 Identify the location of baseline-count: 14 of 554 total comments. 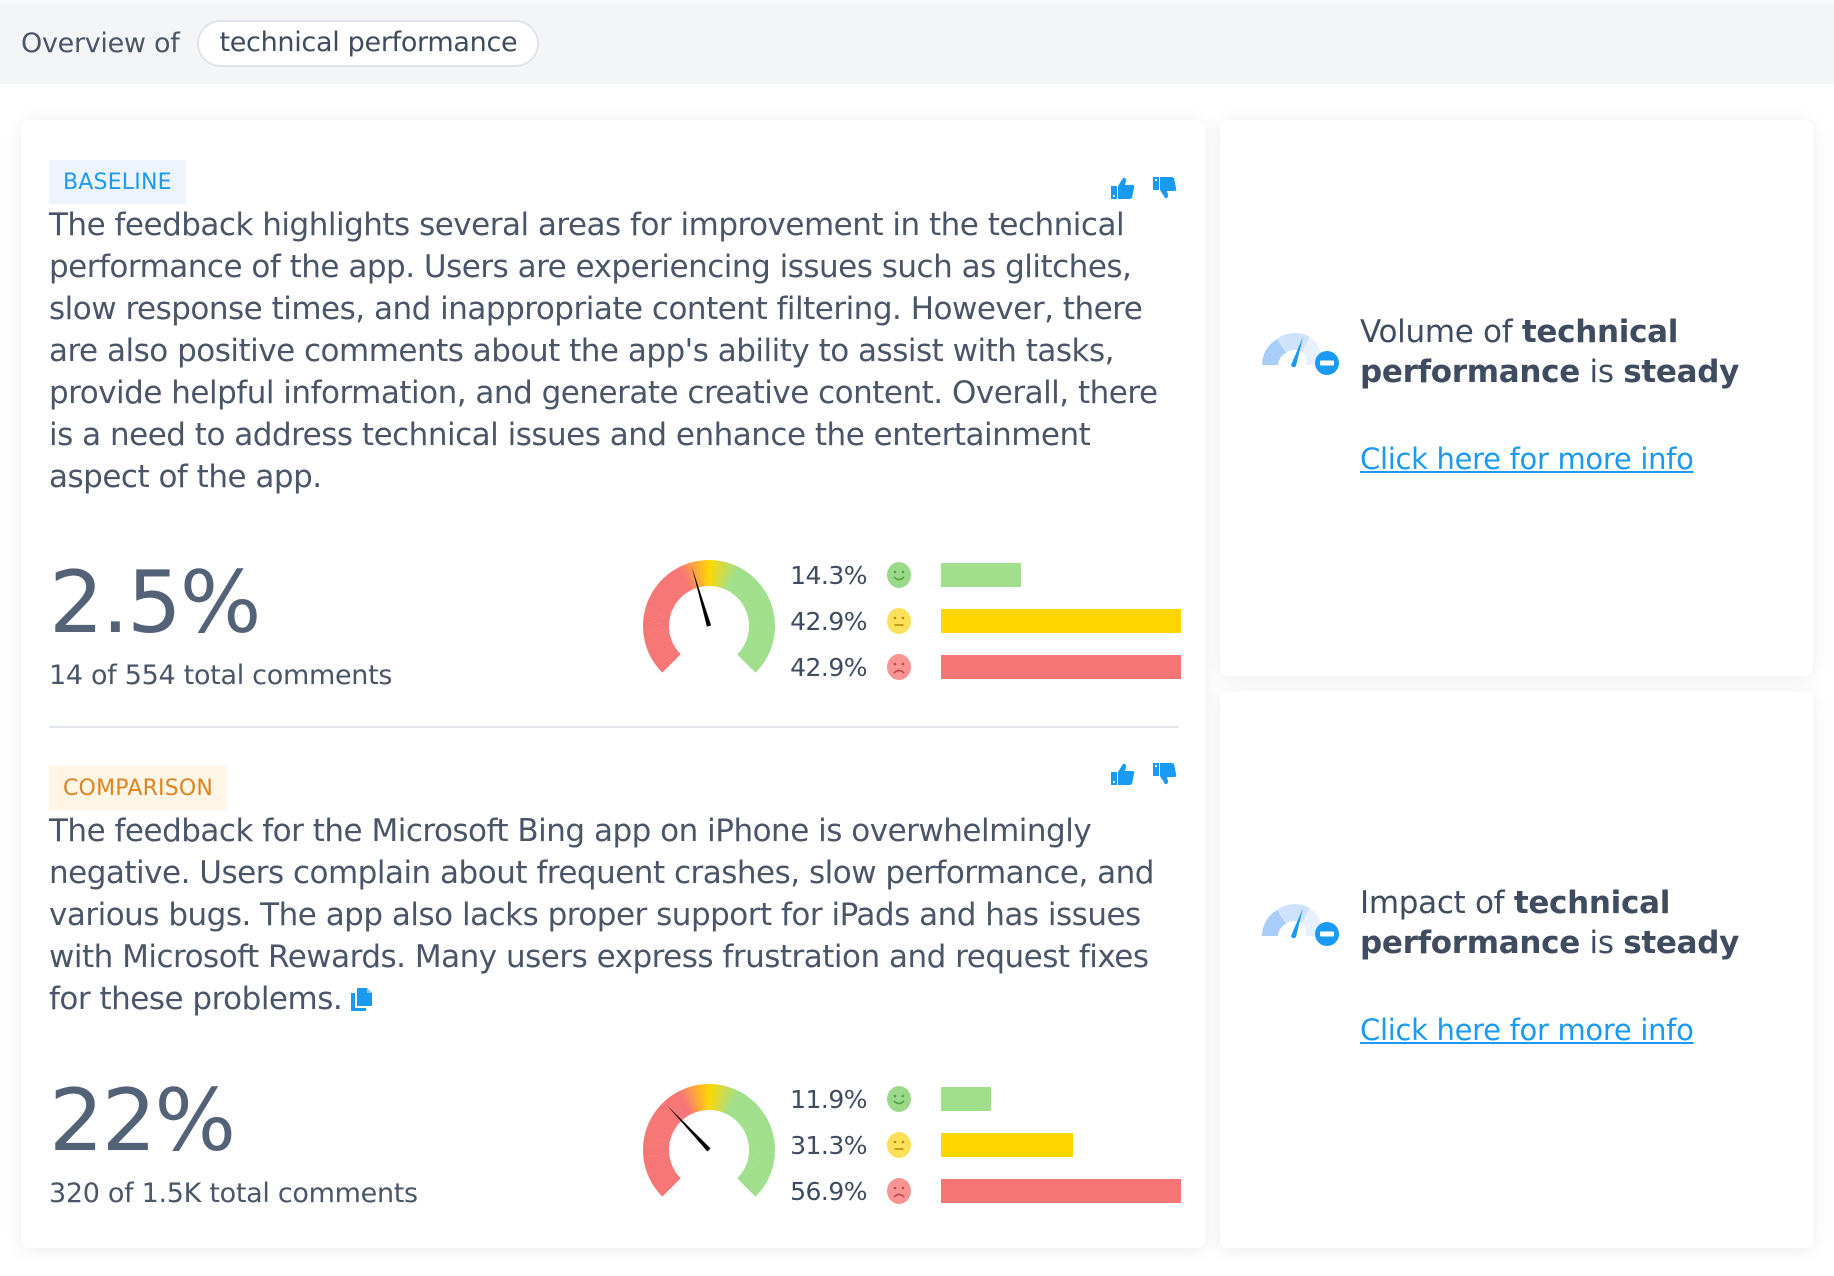
(221, 675).